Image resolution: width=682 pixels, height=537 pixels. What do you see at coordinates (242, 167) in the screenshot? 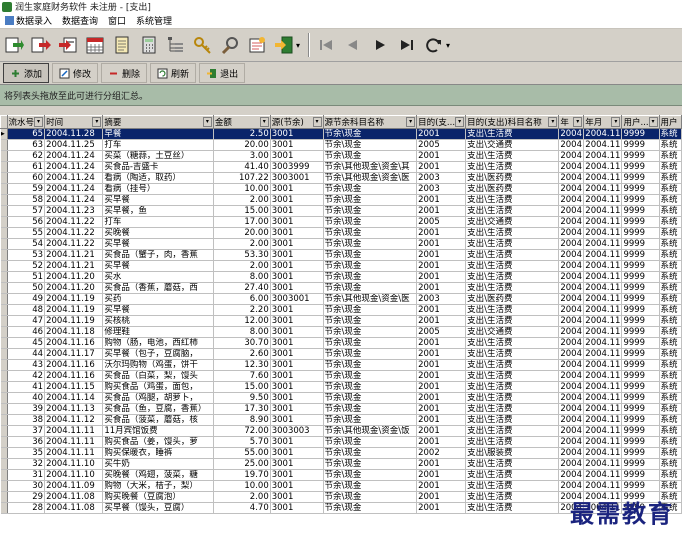
I see `table-cell: 41.40` at bounding box center [242, 167].